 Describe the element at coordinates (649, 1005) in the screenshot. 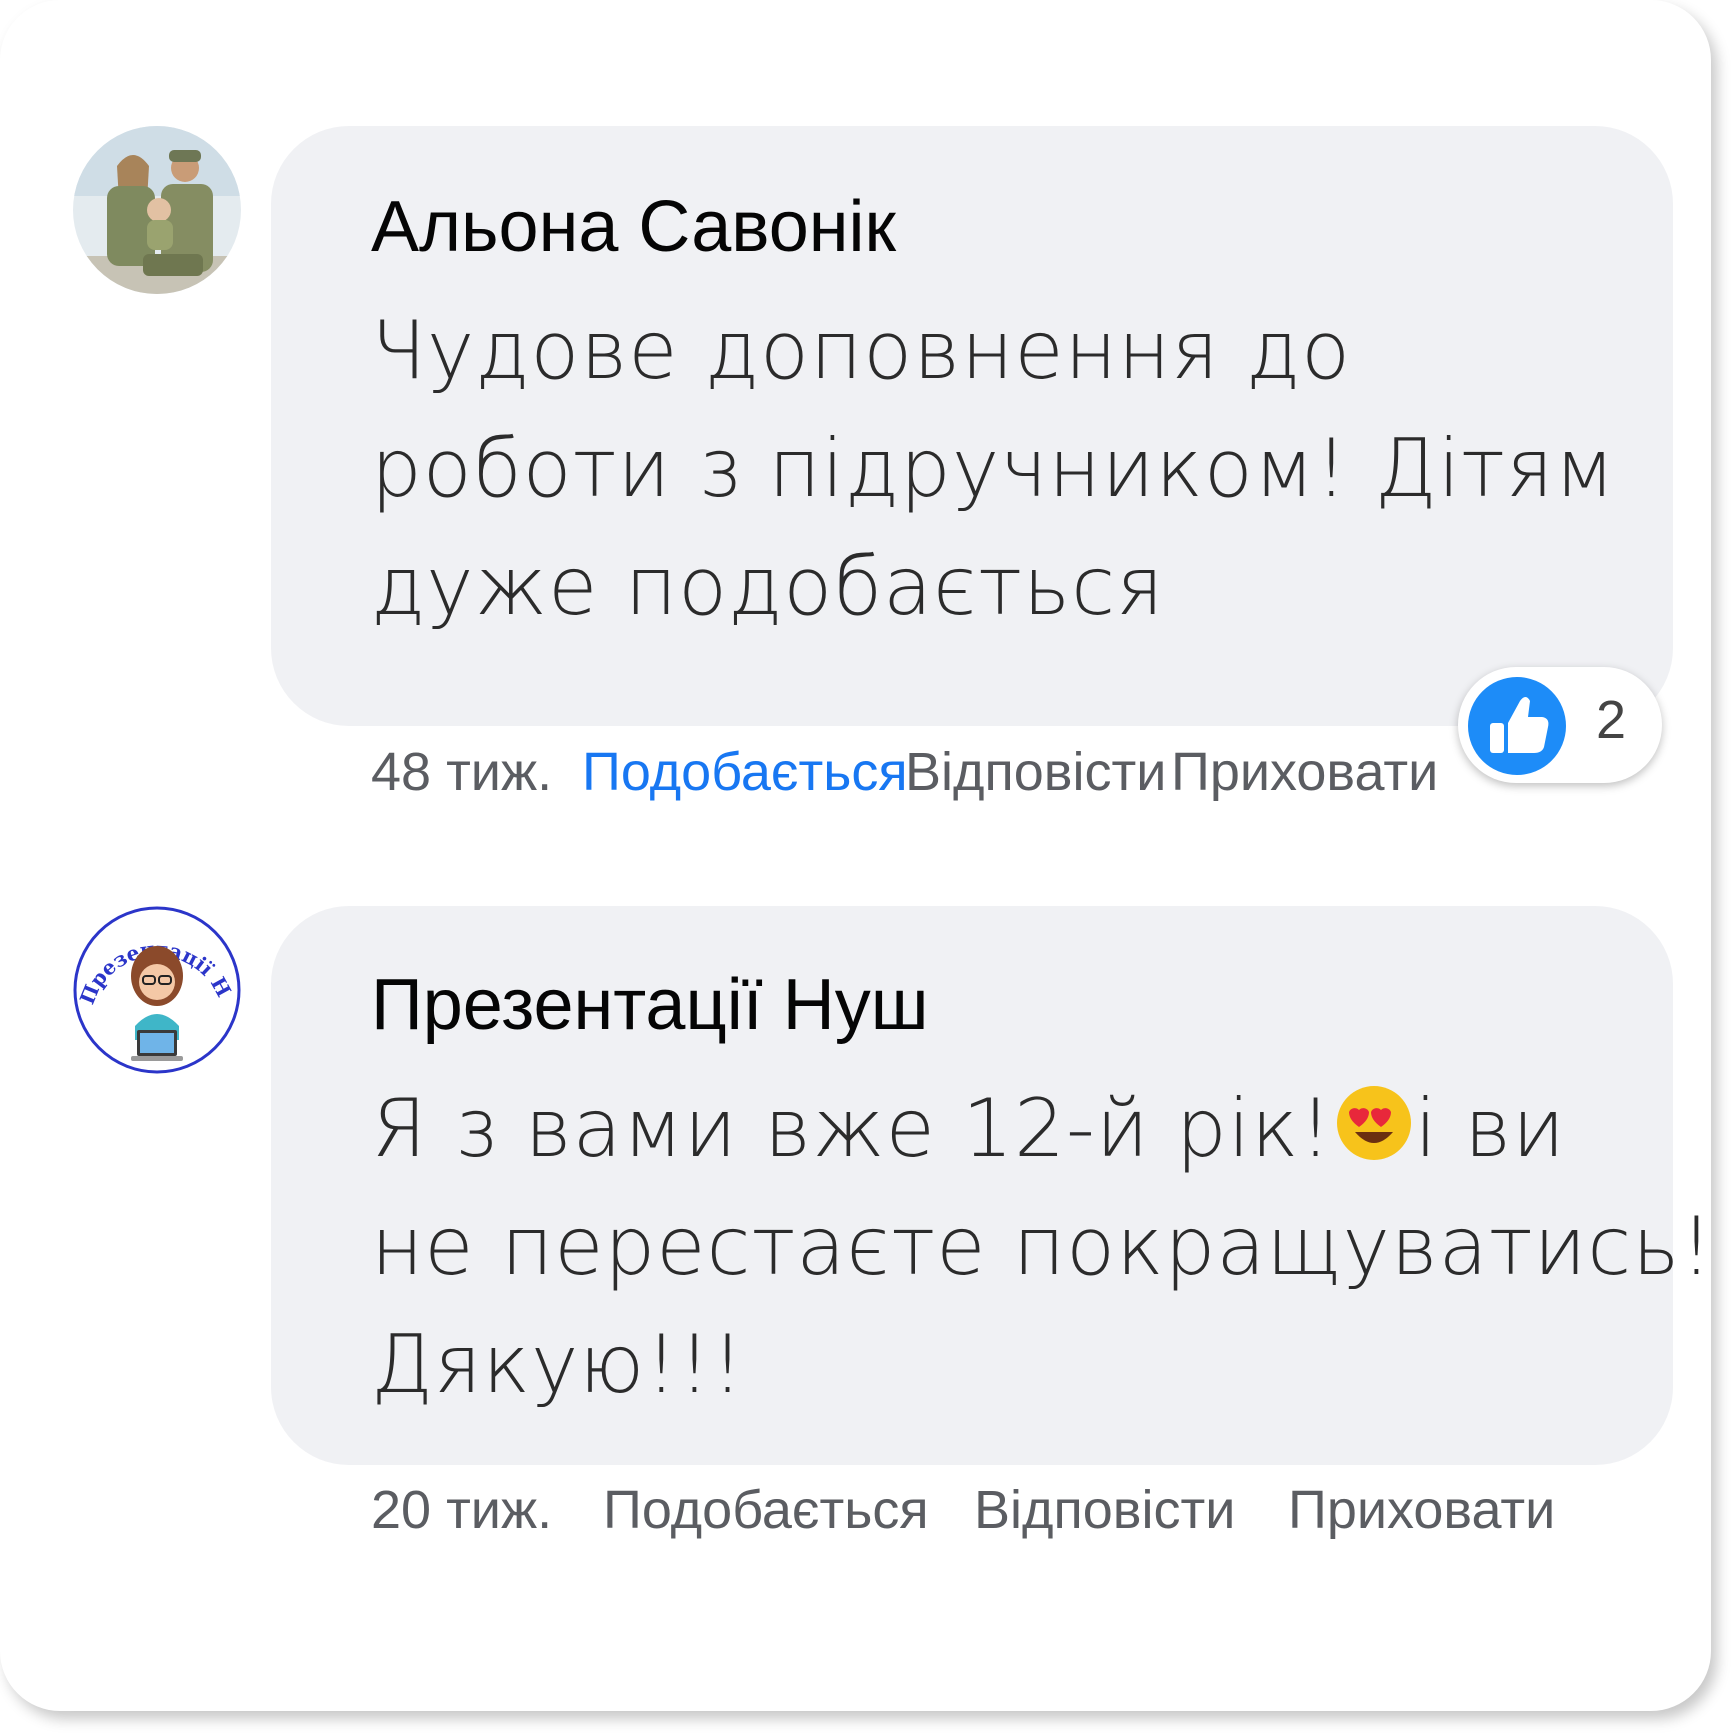

I see `comment-author: Презентації Нуш` at that location.